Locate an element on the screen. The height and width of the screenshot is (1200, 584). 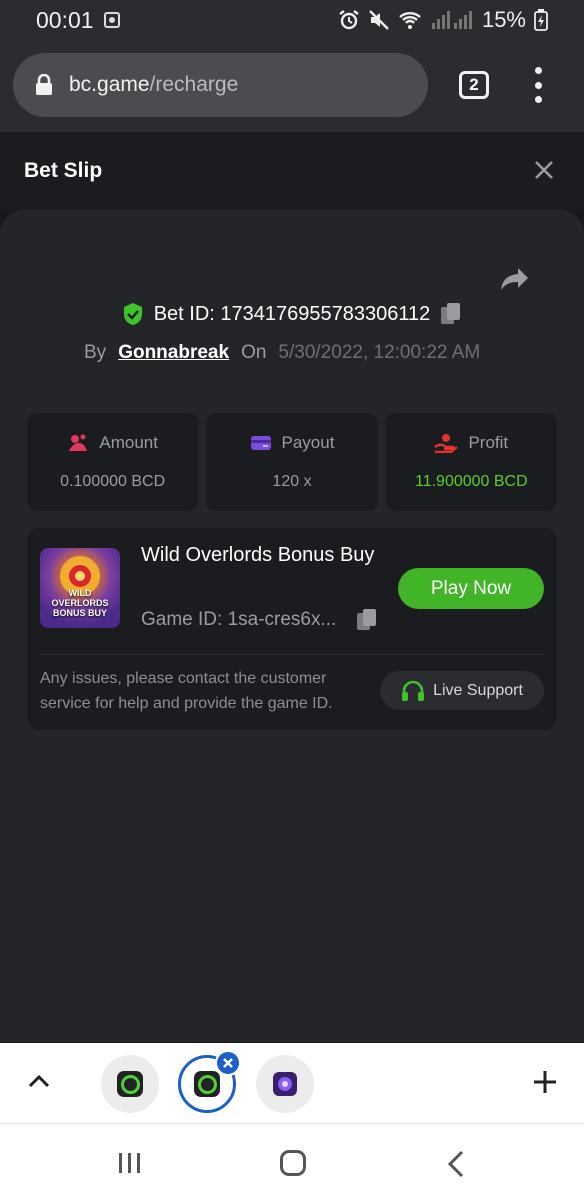
browser-toolbar: bc.game/recharge 2 is located at coordinates (292, 86).